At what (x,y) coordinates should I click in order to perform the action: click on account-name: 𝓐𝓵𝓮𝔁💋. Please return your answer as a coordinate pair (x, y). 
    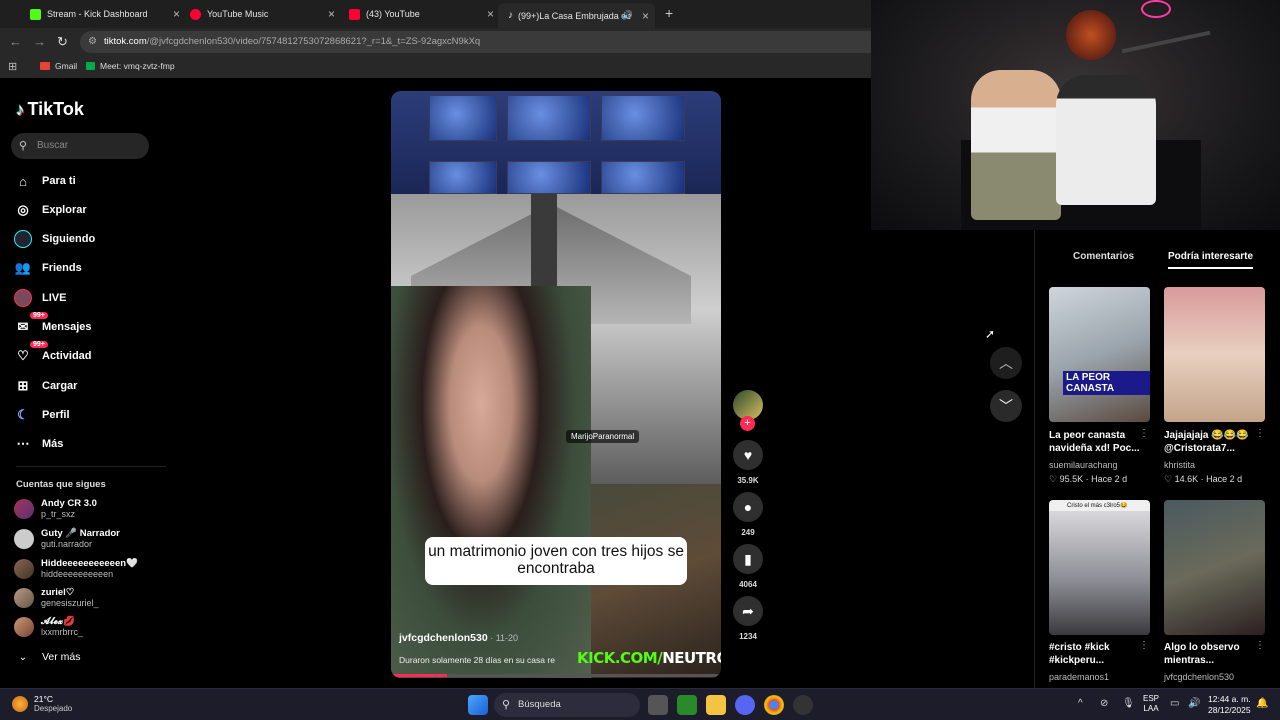
    Looking at the image, I should click on (58, 621).